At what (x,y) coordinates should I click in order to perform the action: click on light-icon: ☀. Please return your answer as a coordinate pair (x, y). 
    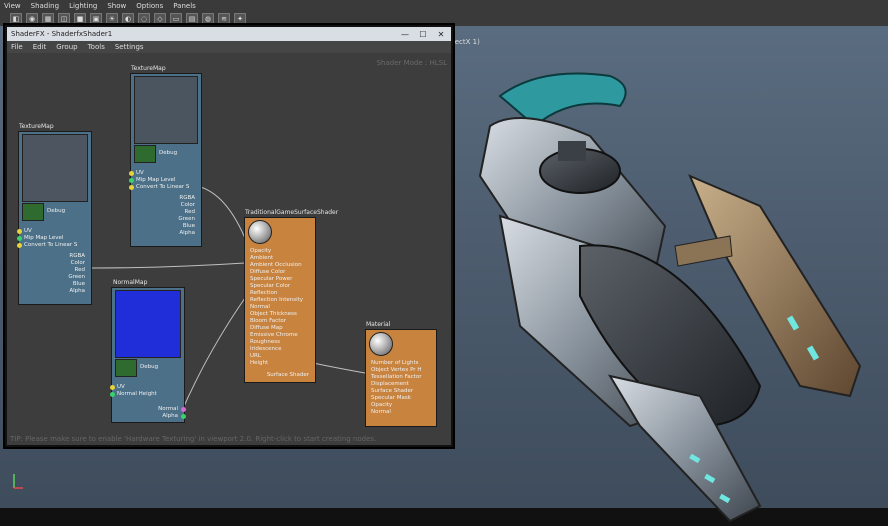
    Looking at the image, I should click on (112, 19).